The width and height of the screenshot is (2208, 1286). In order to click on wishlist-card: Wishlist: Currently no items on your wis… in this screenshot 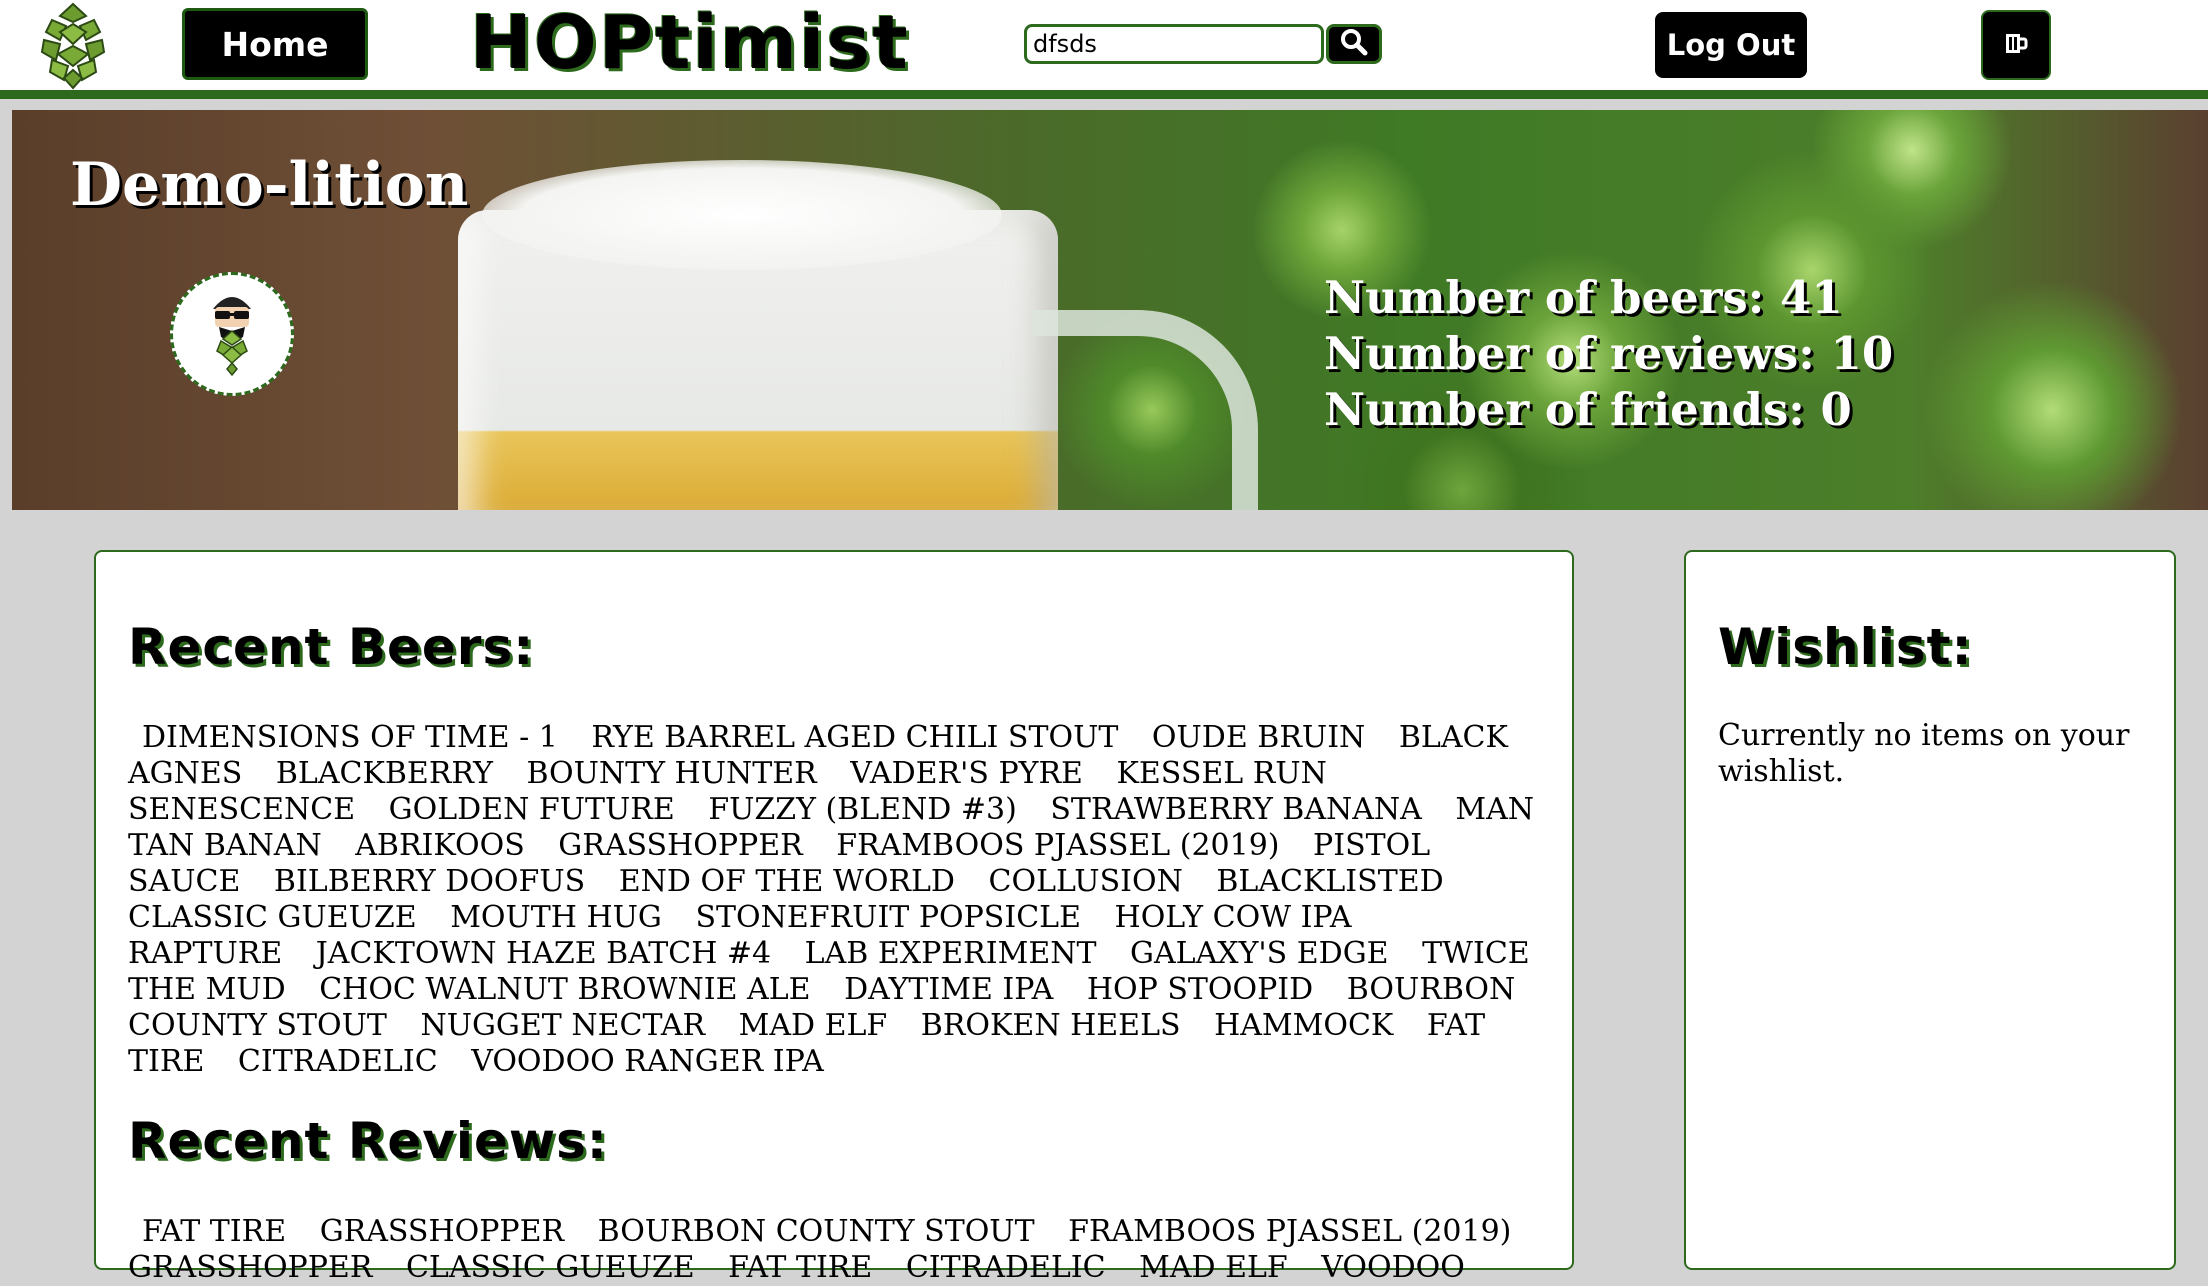, I will do `click(1930, 910)`.